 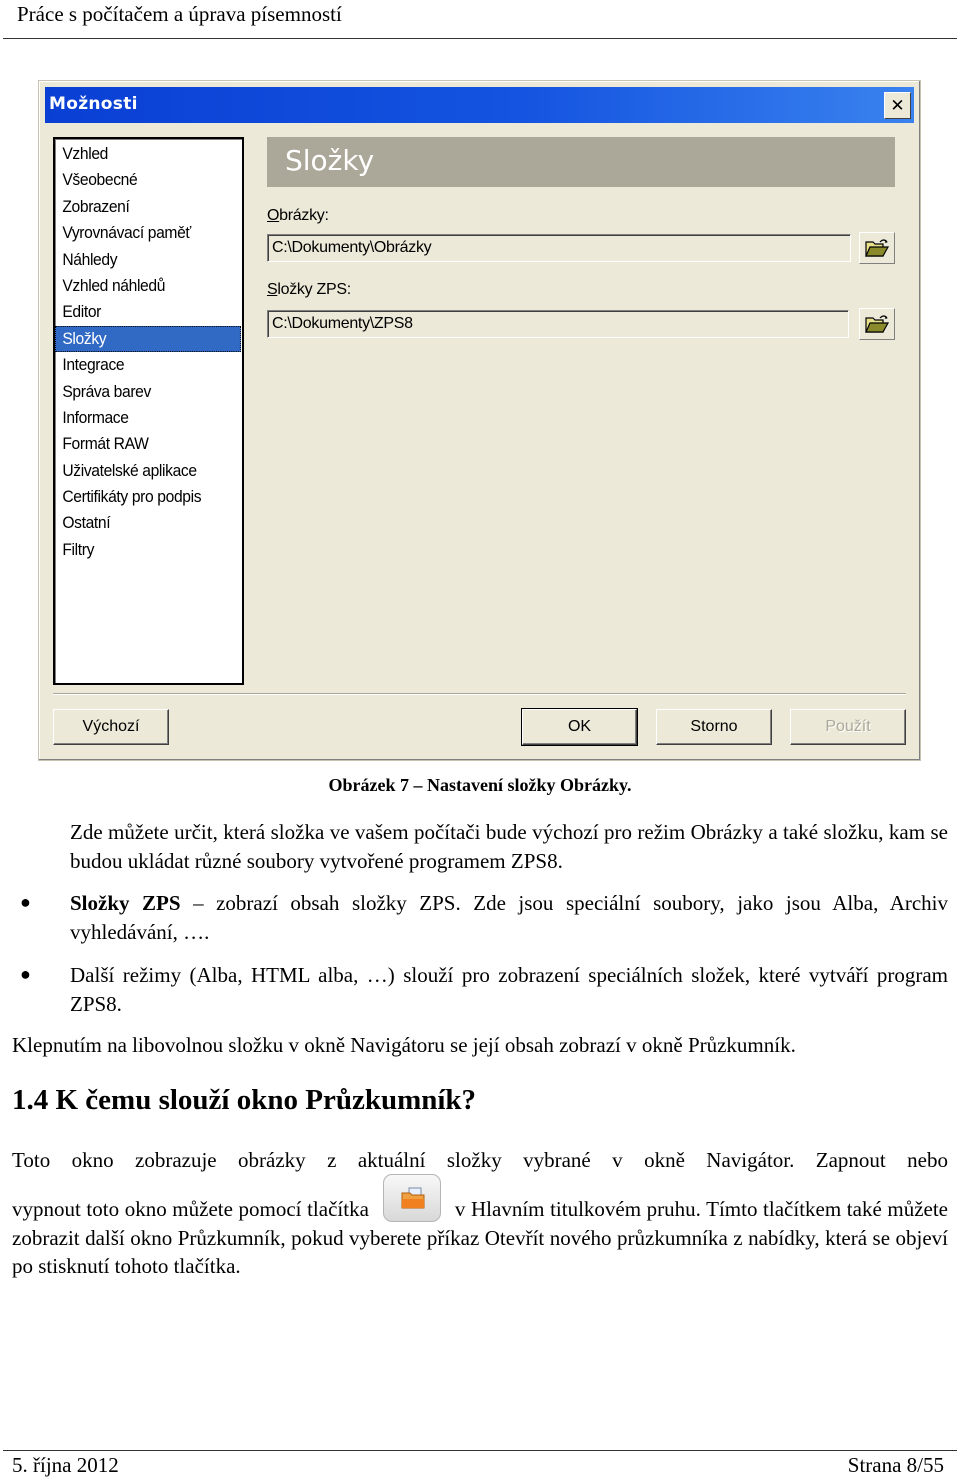 What do you see at coordinates (93, 104) in the screenshot?
I see `dialog-title: Možnosti` at bounding box center [93, 104].